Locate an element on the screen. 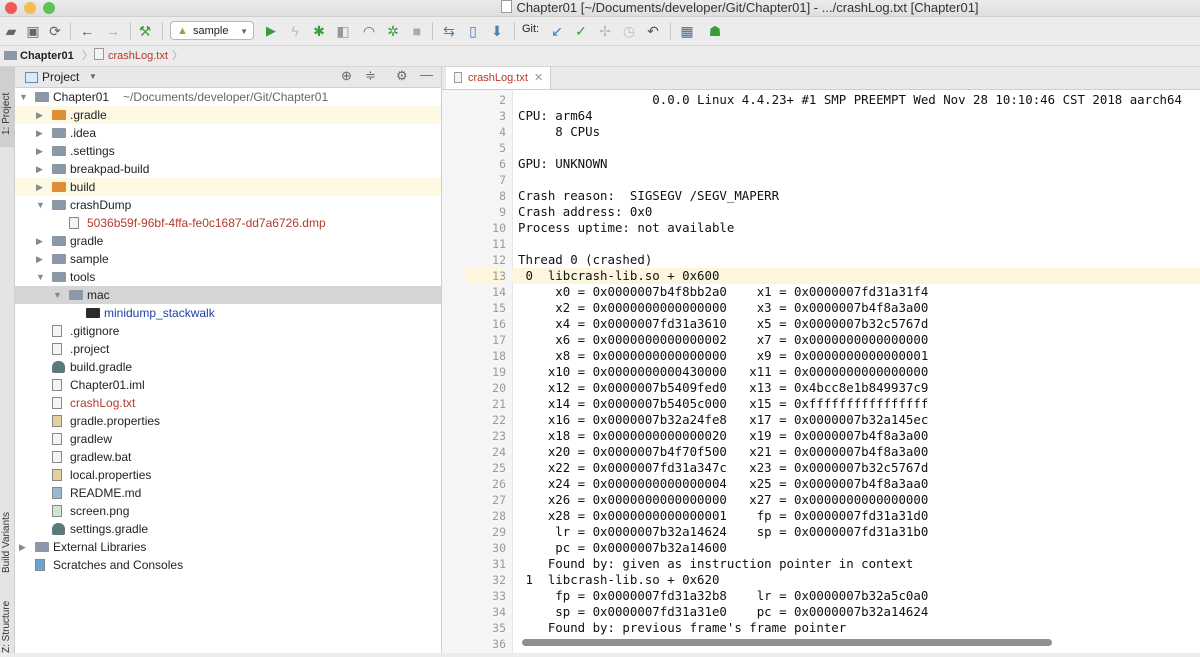 This screenshot has height=657, width=1200. executable-icon is located at coordinates (93, 313).